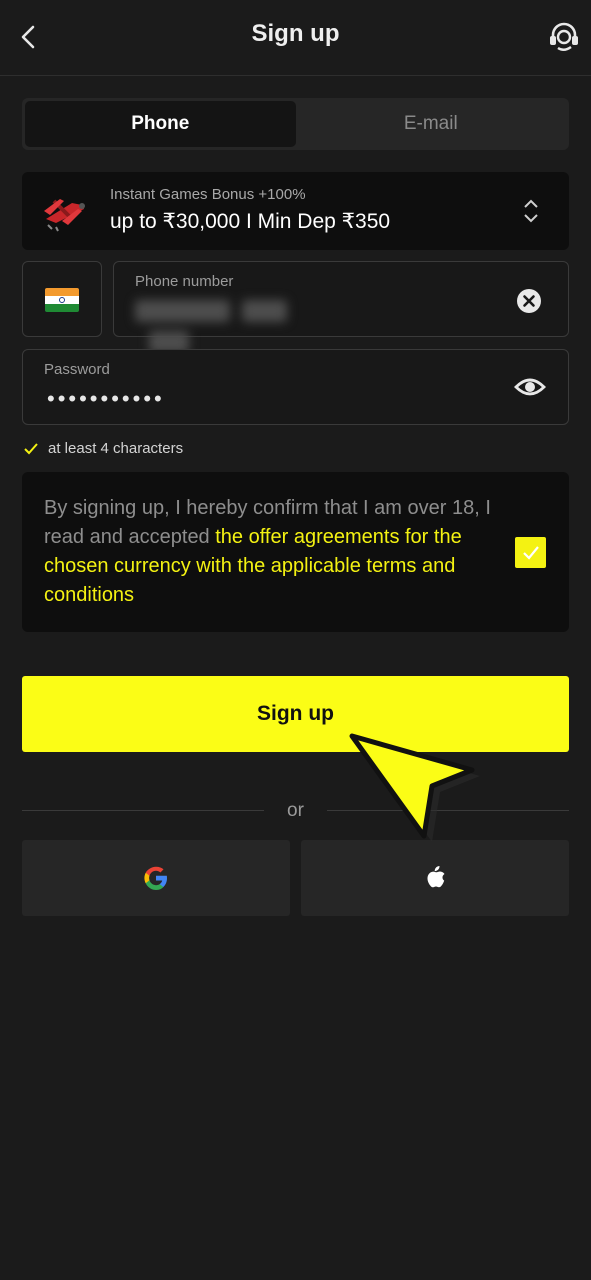 This screenshot has height=1280, width=591. I want to click on support-button, so click(564, 37).